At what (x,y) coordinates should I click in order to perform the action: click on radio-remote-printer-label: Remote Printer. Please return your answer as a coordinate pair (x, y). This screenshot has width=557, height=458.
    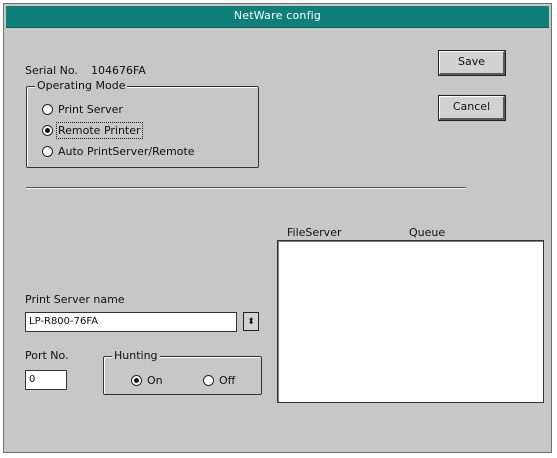
    Looking at the image, I should click on (99, 130).